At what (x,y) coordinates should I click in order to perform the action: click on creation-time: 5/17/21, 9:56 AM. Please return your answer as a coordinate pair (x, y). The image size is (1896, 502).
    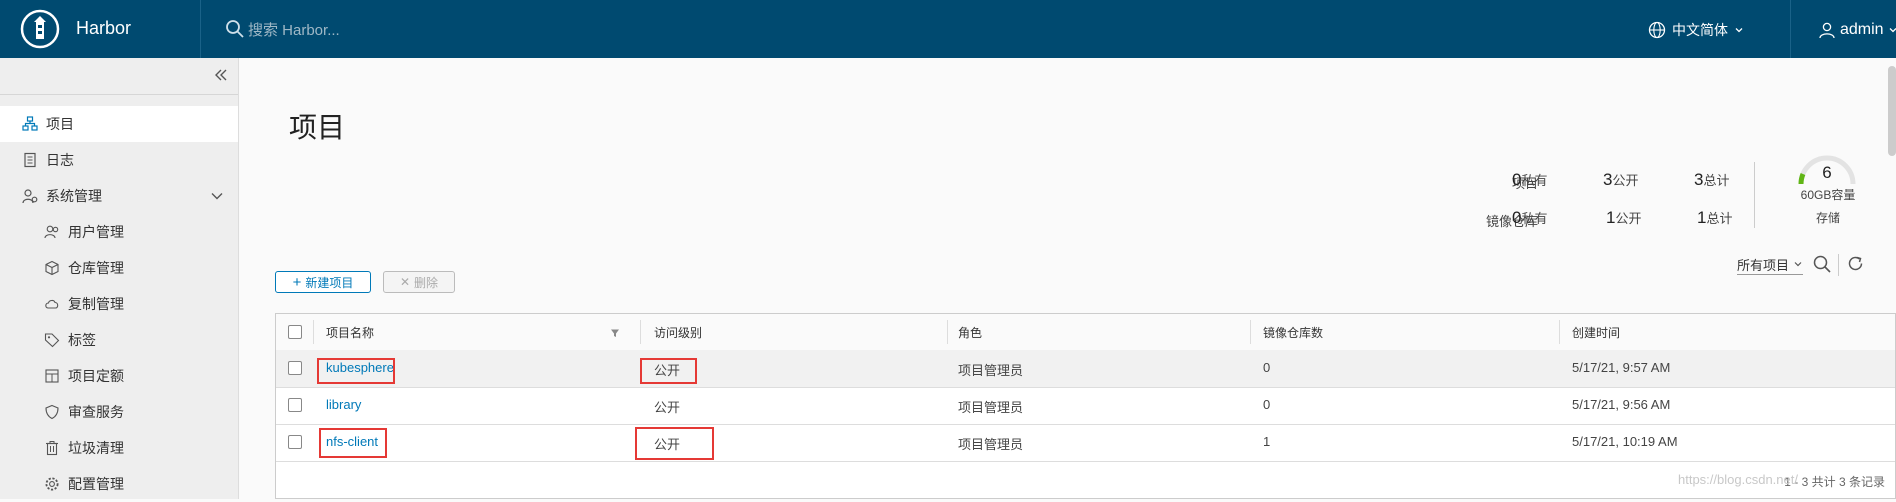
    Looking at the image, I should click on (1621, 404).